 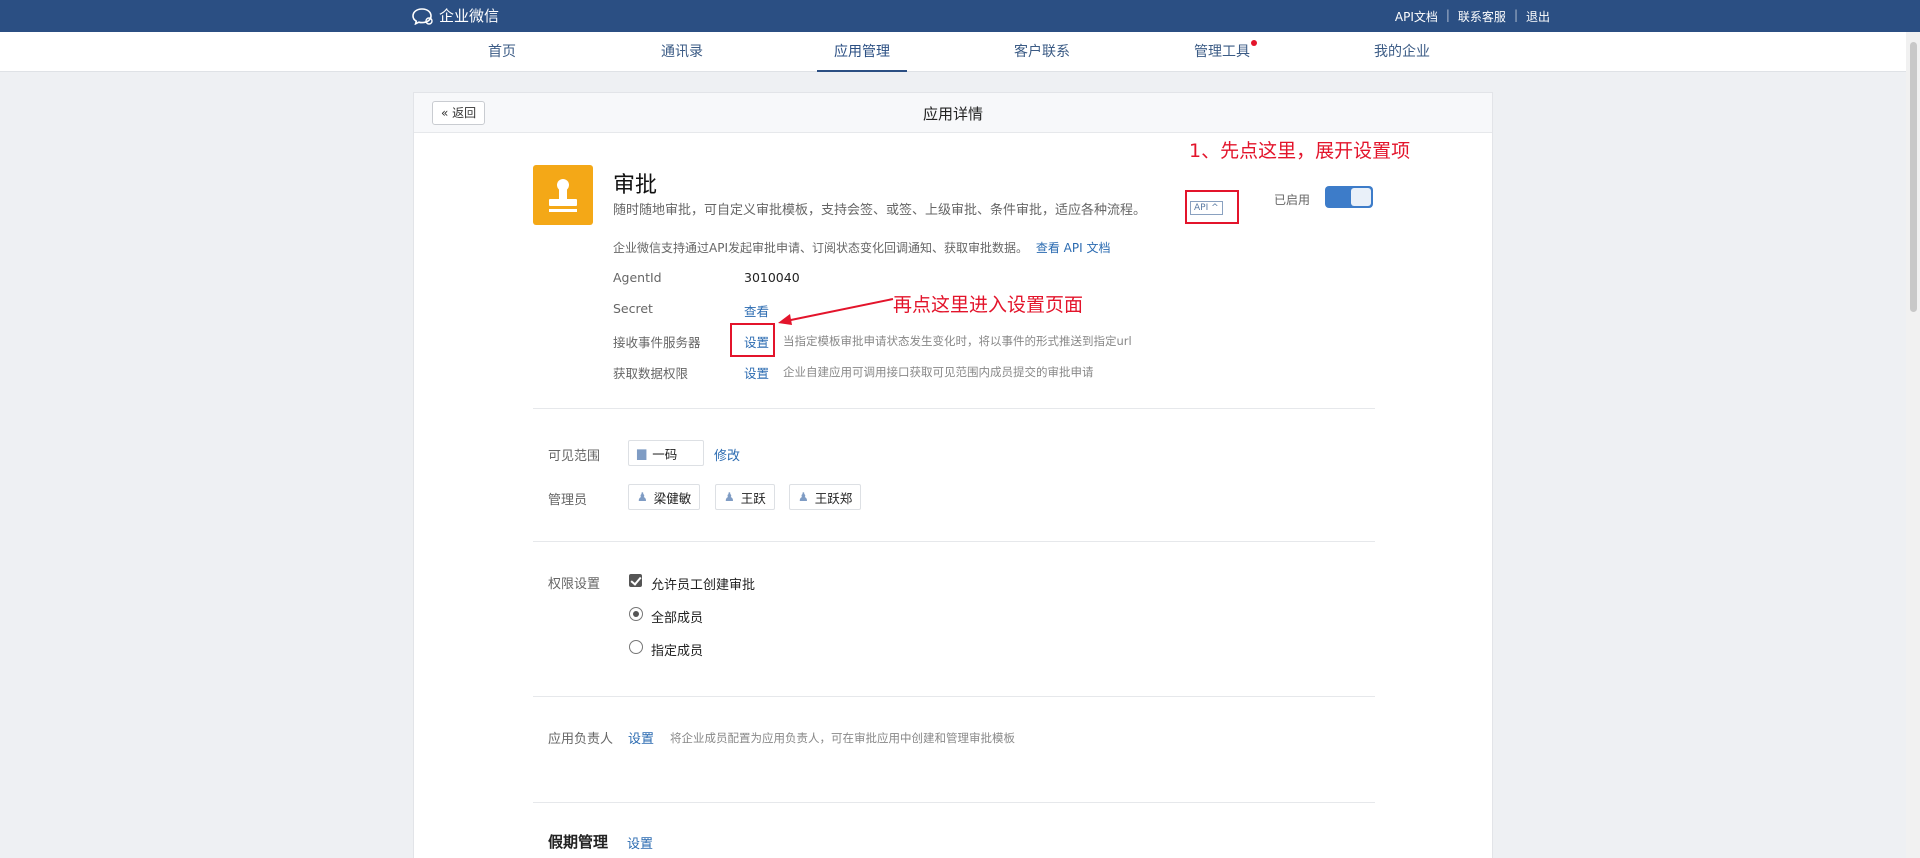 I want to click on approval-app-icon, so click(x=563, y=195).